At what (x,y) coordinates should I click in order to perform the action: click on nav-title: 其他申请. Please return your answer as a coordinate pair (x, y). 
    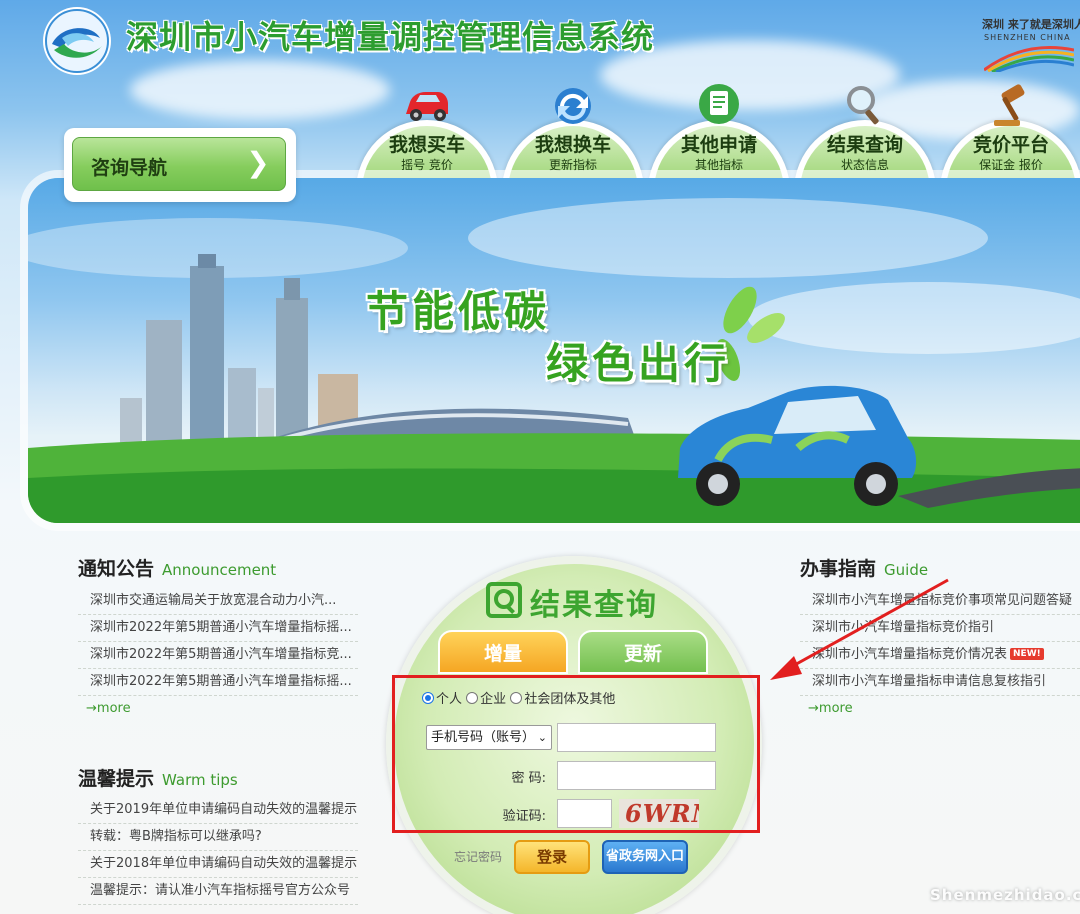
    Looking at the image, I should click on (718, 145).